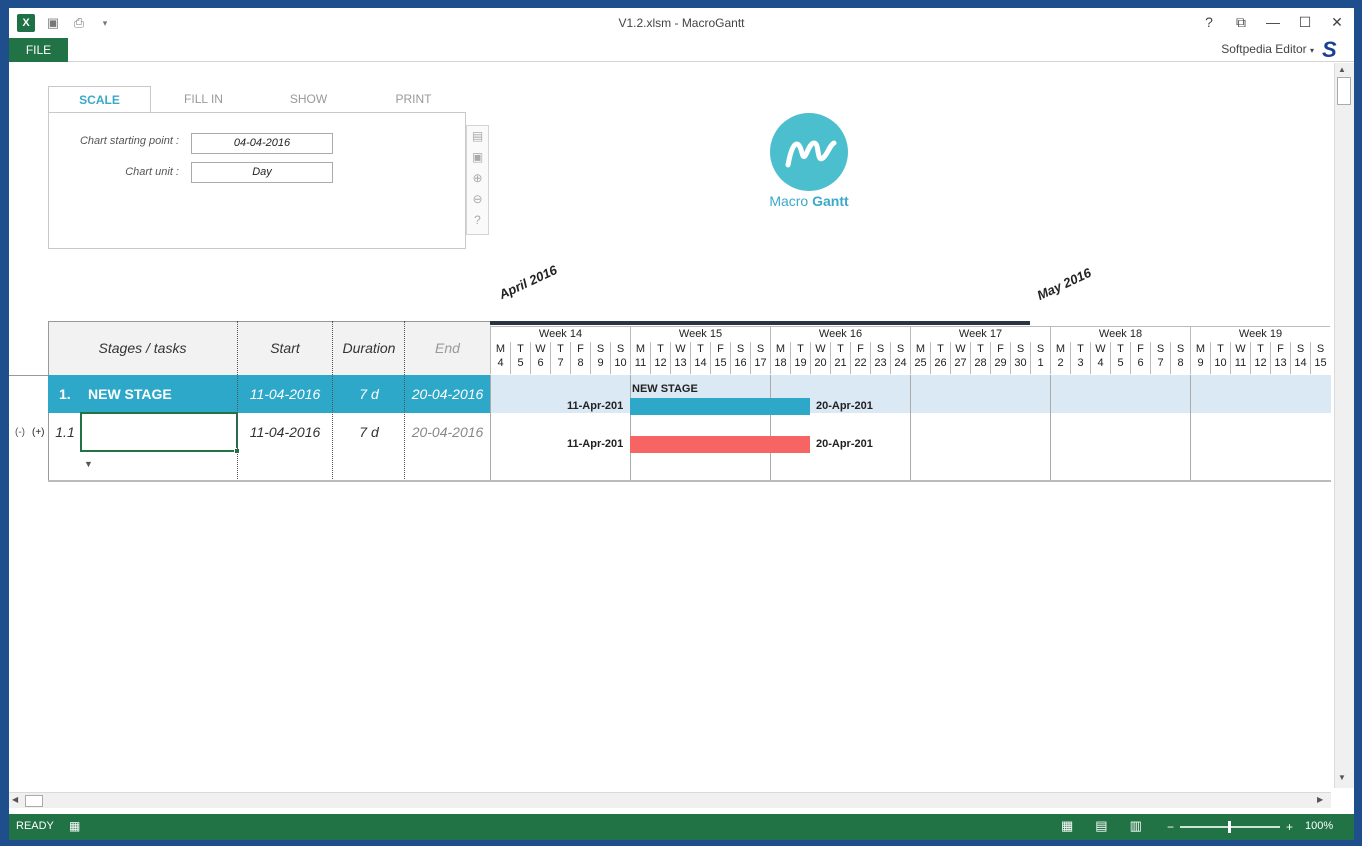  I want to click on day-letter: F, so click(1280, 349).